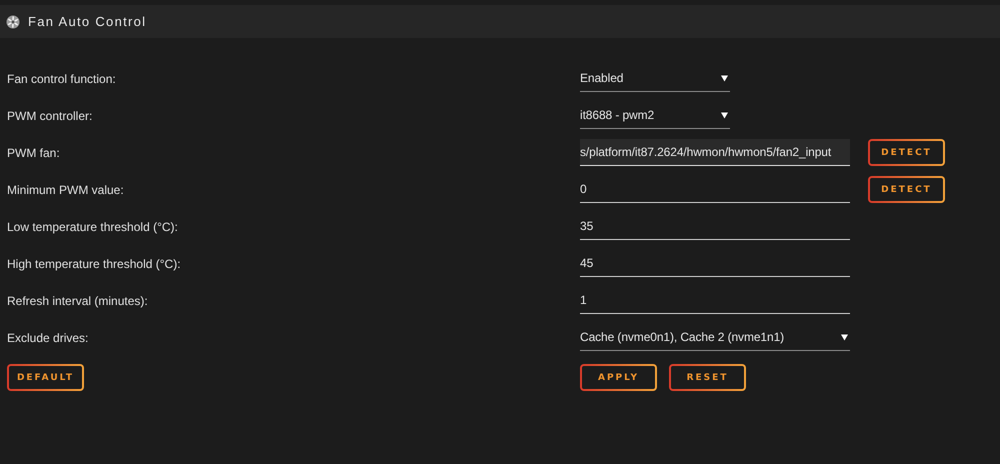  What do you see at coordinates (92, 227) in the screenshot?
I see `setting-label: Low temperature threshold (°C):` at bounding box center [92, 227].